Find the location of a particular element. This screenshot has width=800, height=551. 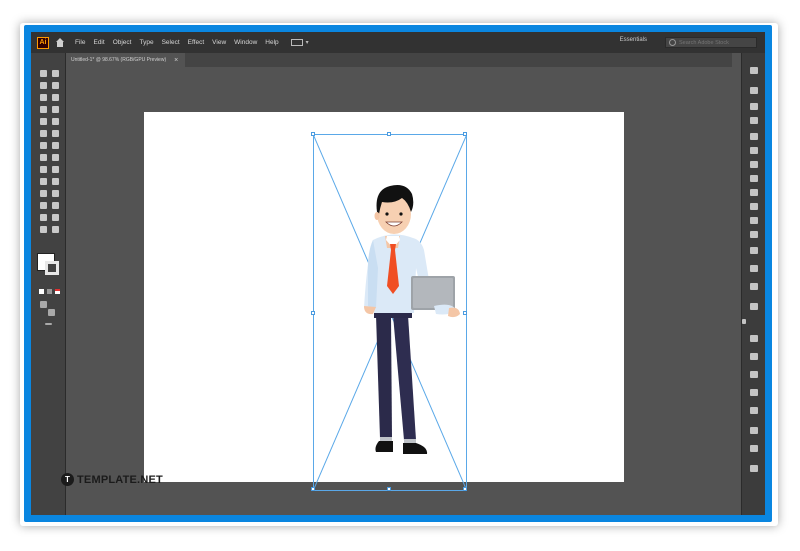

type-tool-icon is located at coordinates (43, 109).